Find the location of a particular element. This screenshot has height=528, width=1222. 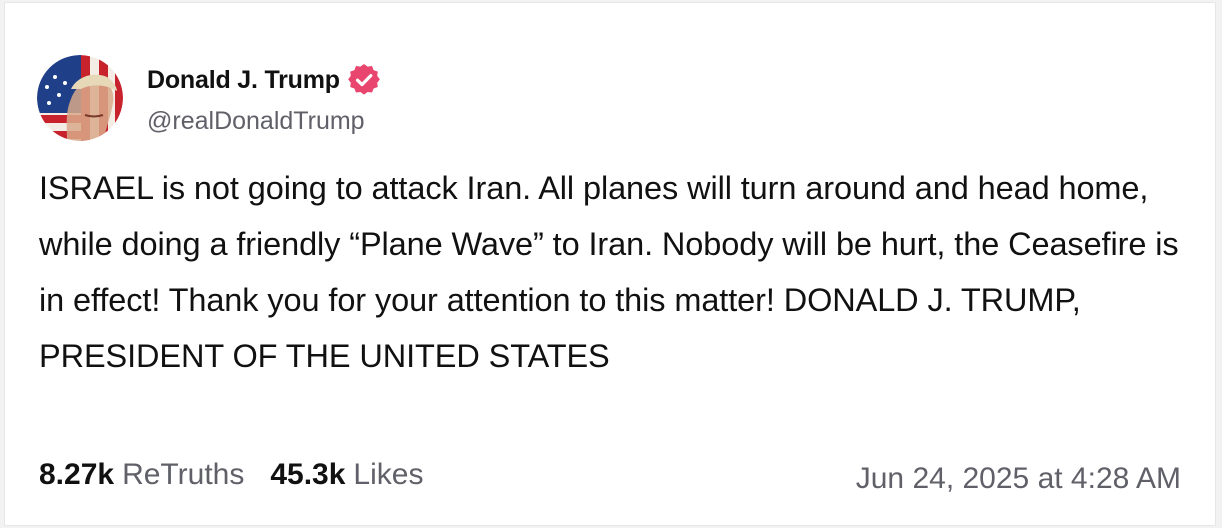

post-stats: 8.27k ReTruths 45.3k Likes is located at coordinates (244, 475).